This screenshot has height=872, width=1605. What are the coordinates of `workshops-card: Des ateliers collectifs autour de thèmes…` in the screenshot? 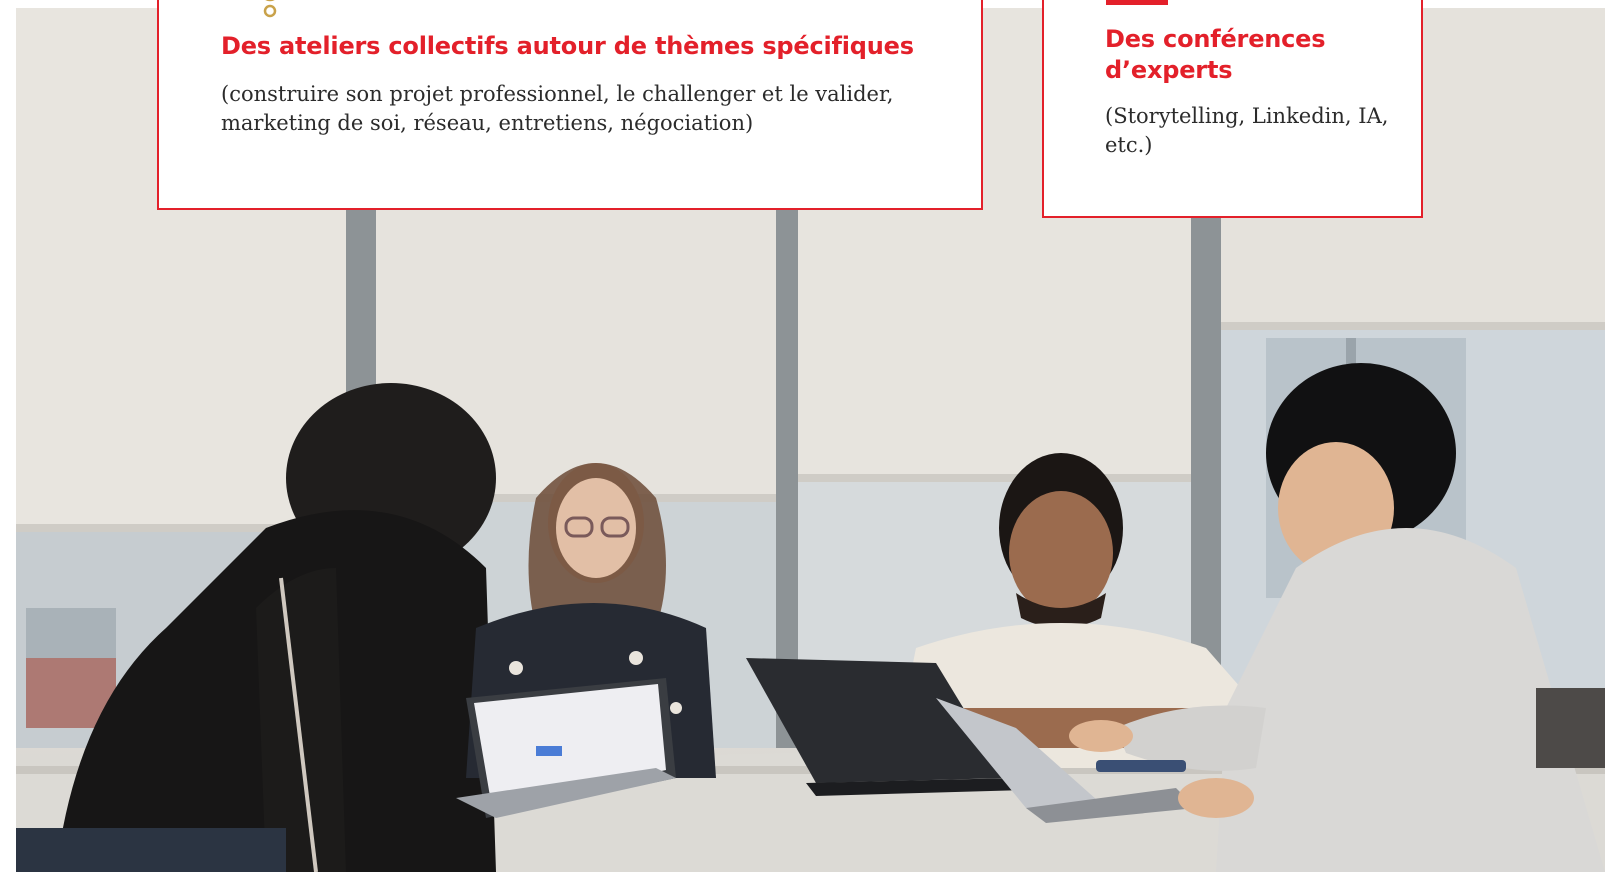 It's located at (570, 105).